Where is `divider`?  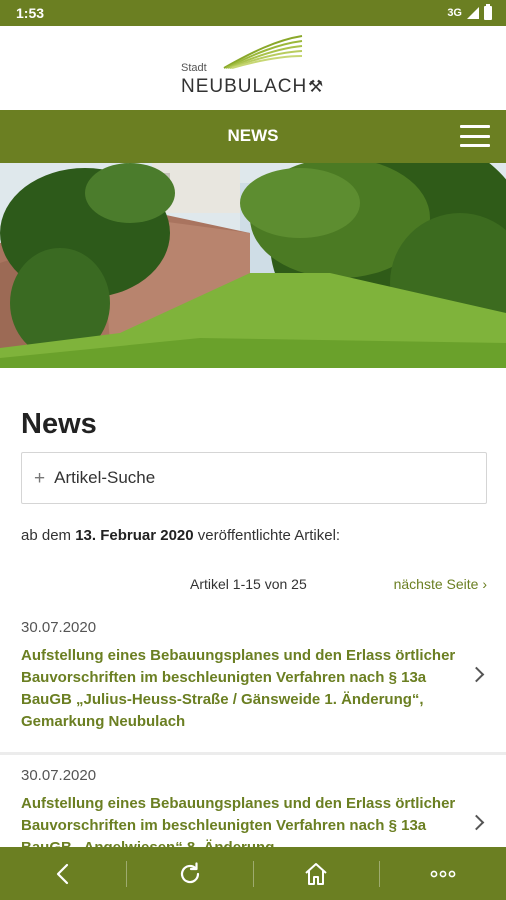
divider is located at coordinates (253, 753).